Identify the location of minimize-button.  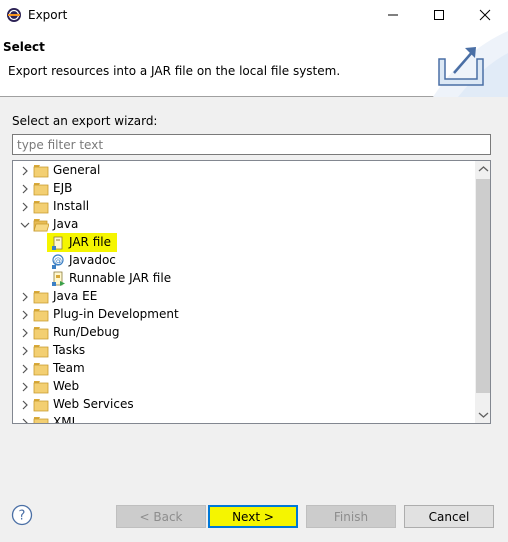
(393, 15).